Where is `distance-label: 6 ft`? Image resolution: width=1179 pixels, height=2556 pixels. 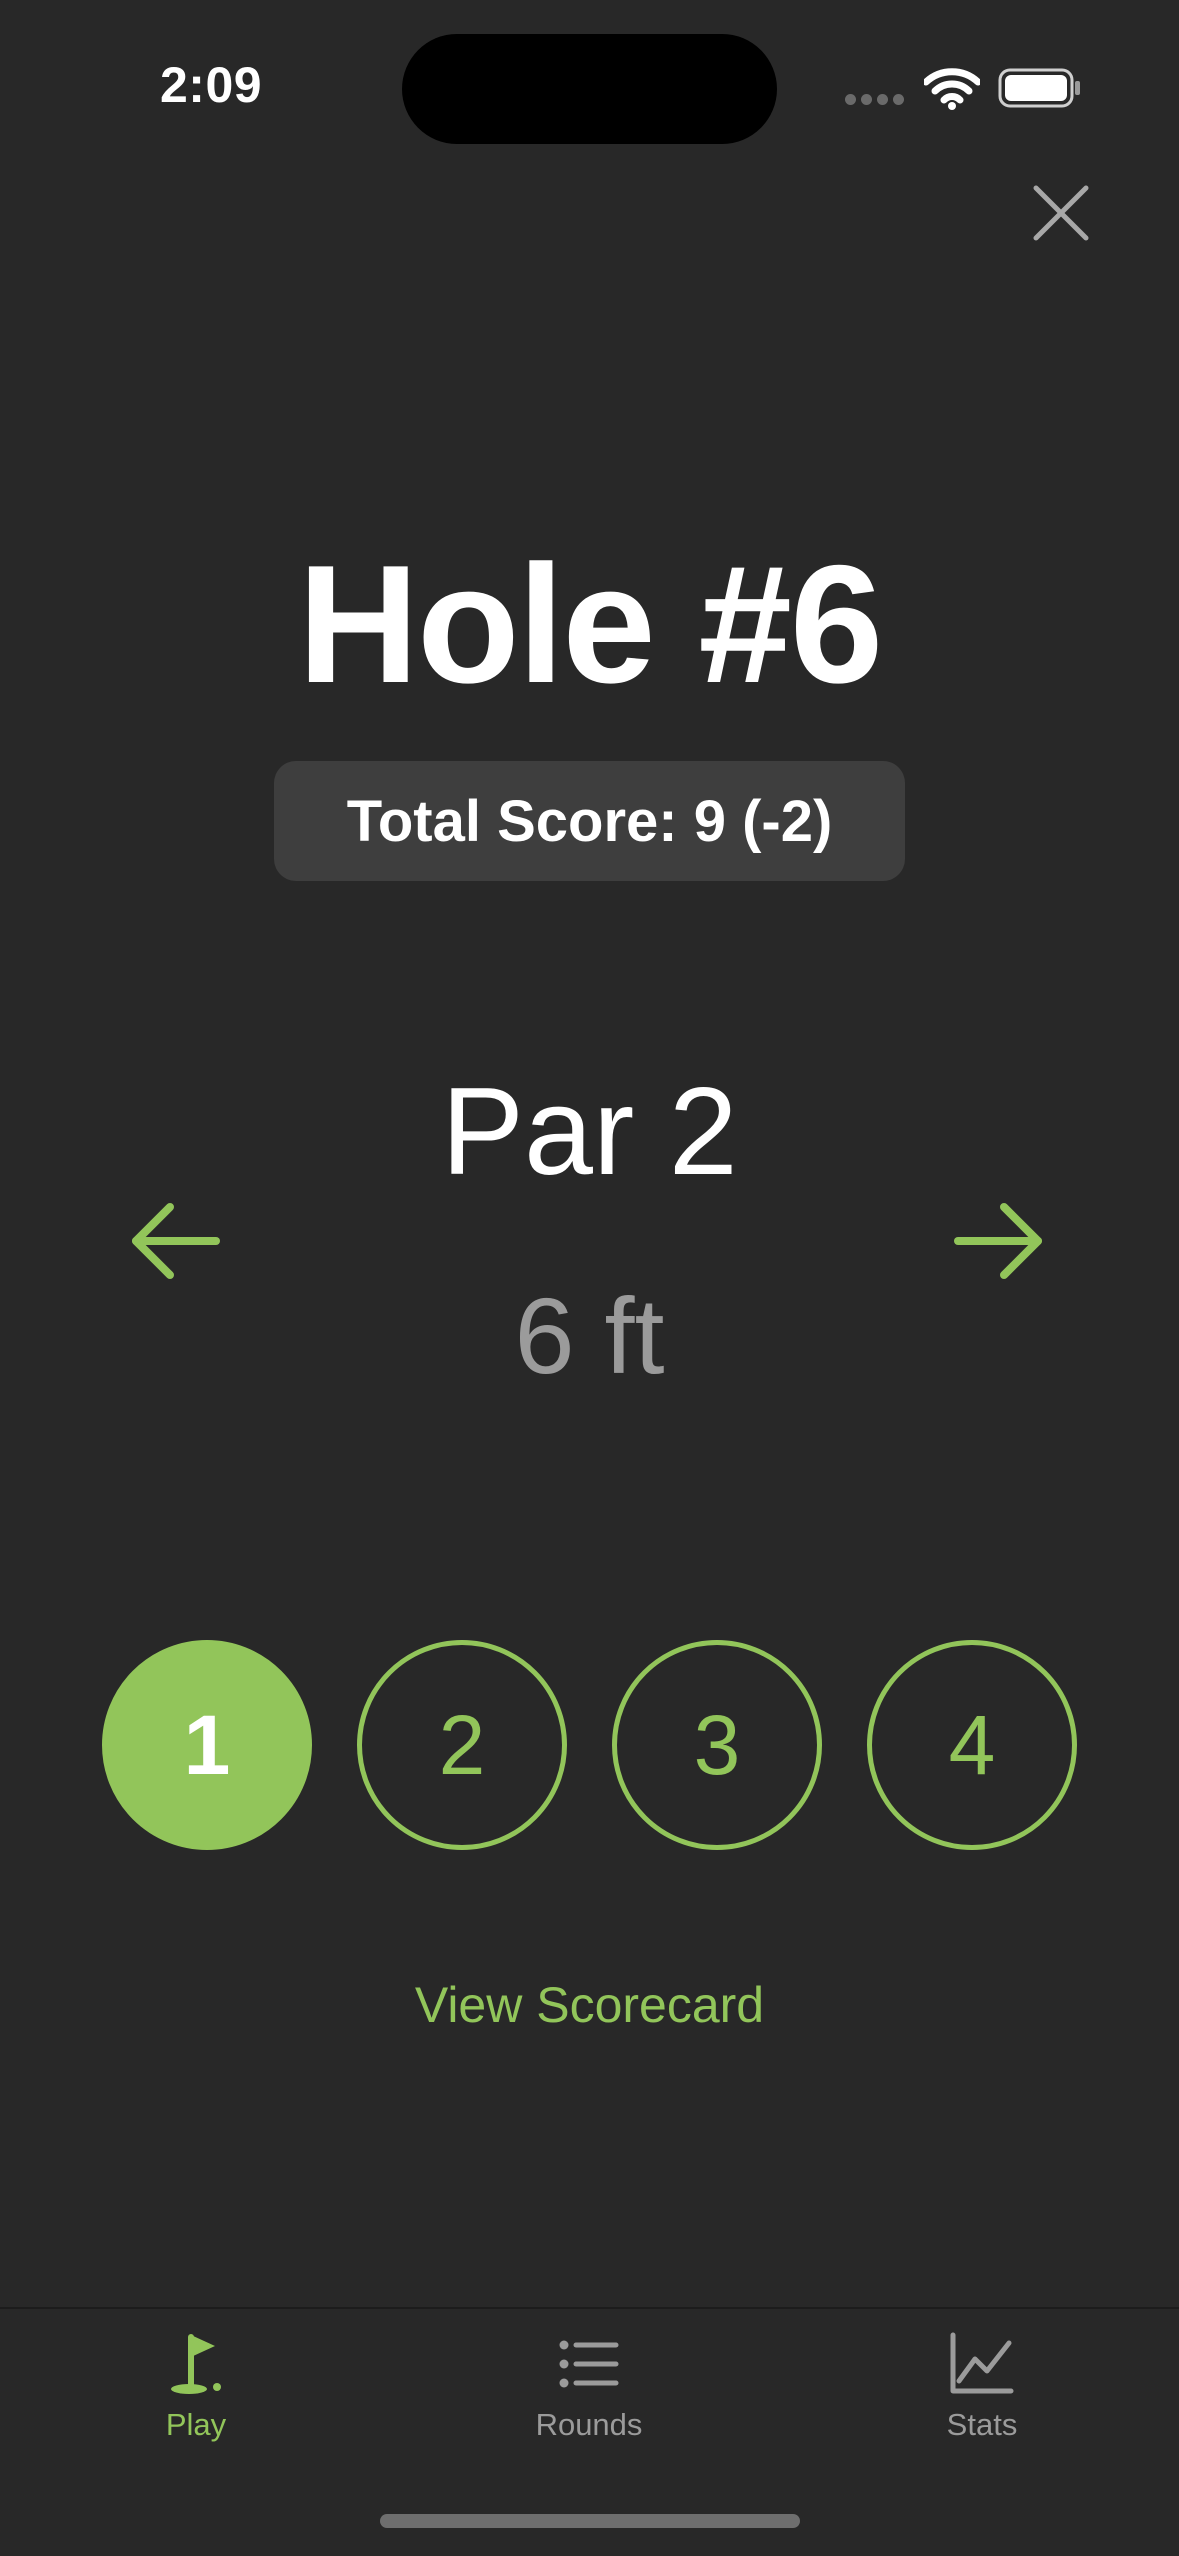
distance-label: 6 ft is located at coordinates (589, 1335).